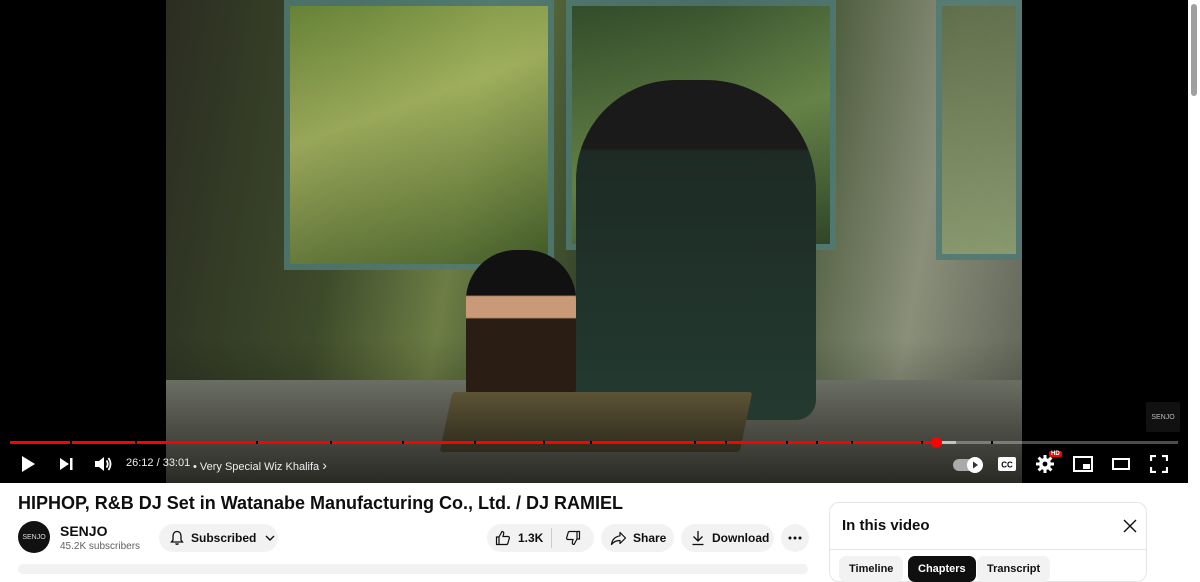 The image size is (1200, 582). I want to click on like-dislike-group: 1.3K, so click(540, 538).